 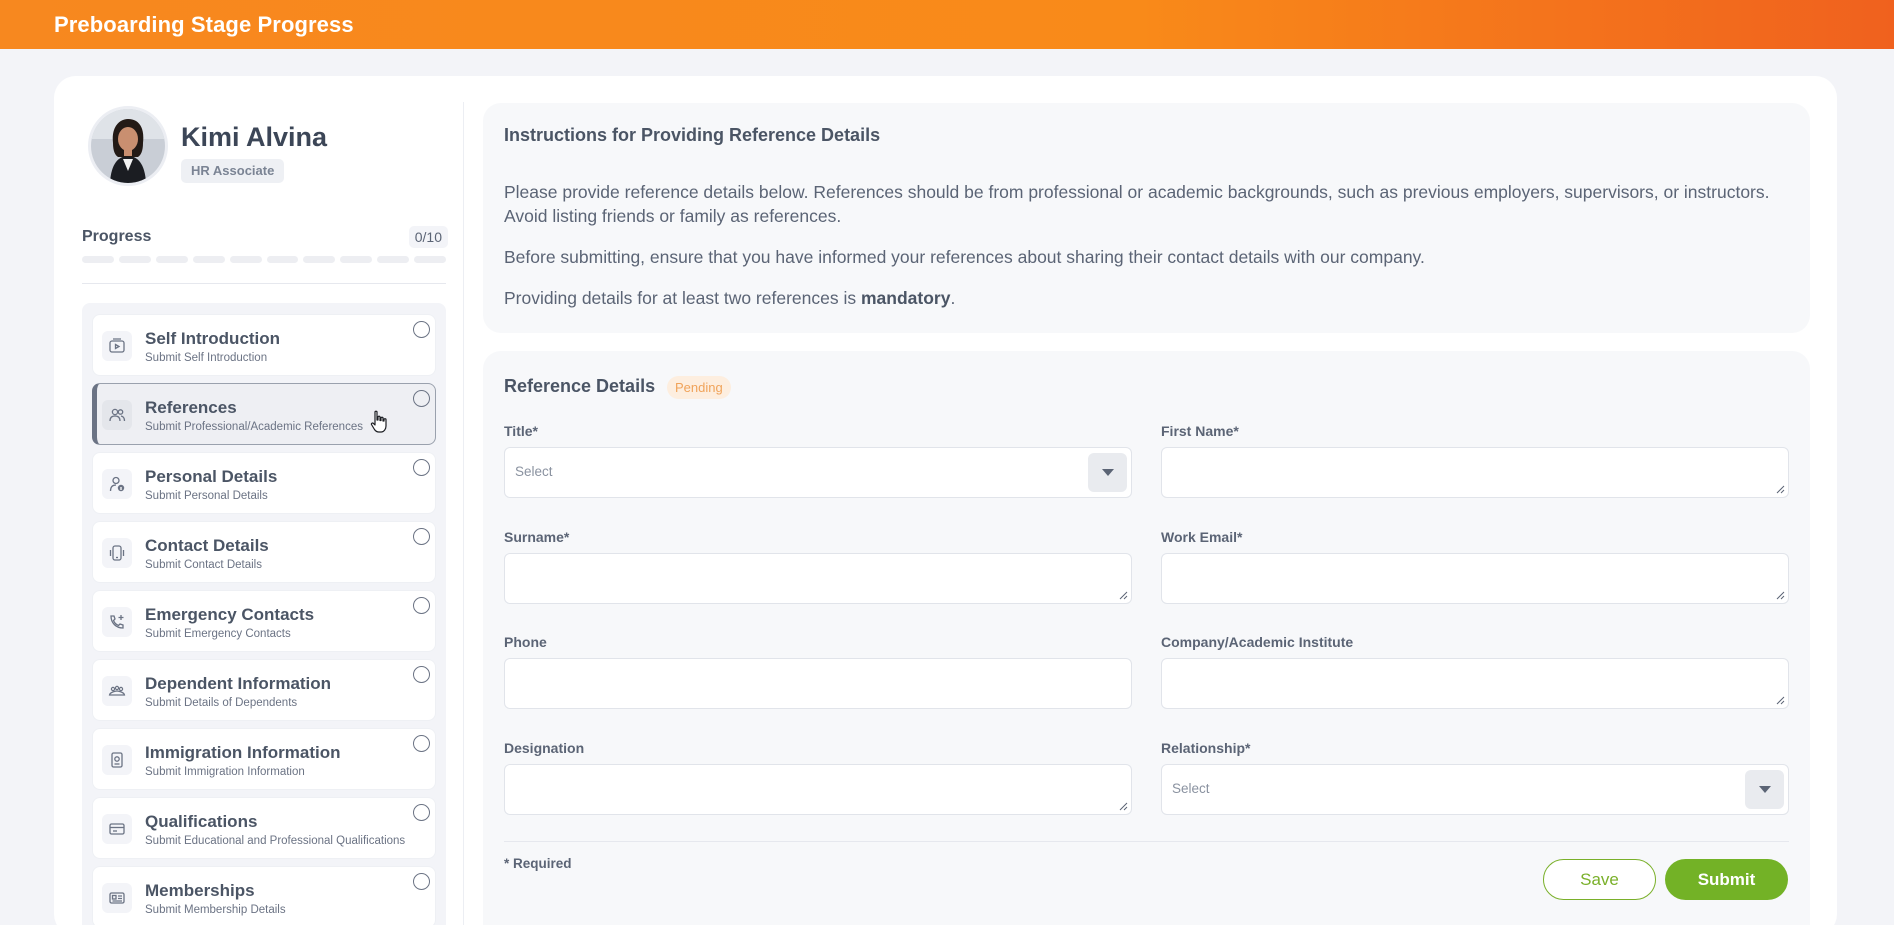 What do you see at coordinates (1200, 431) in the screenshot?
I see `field-label: First Name*` at bounding box center [1200, 431].